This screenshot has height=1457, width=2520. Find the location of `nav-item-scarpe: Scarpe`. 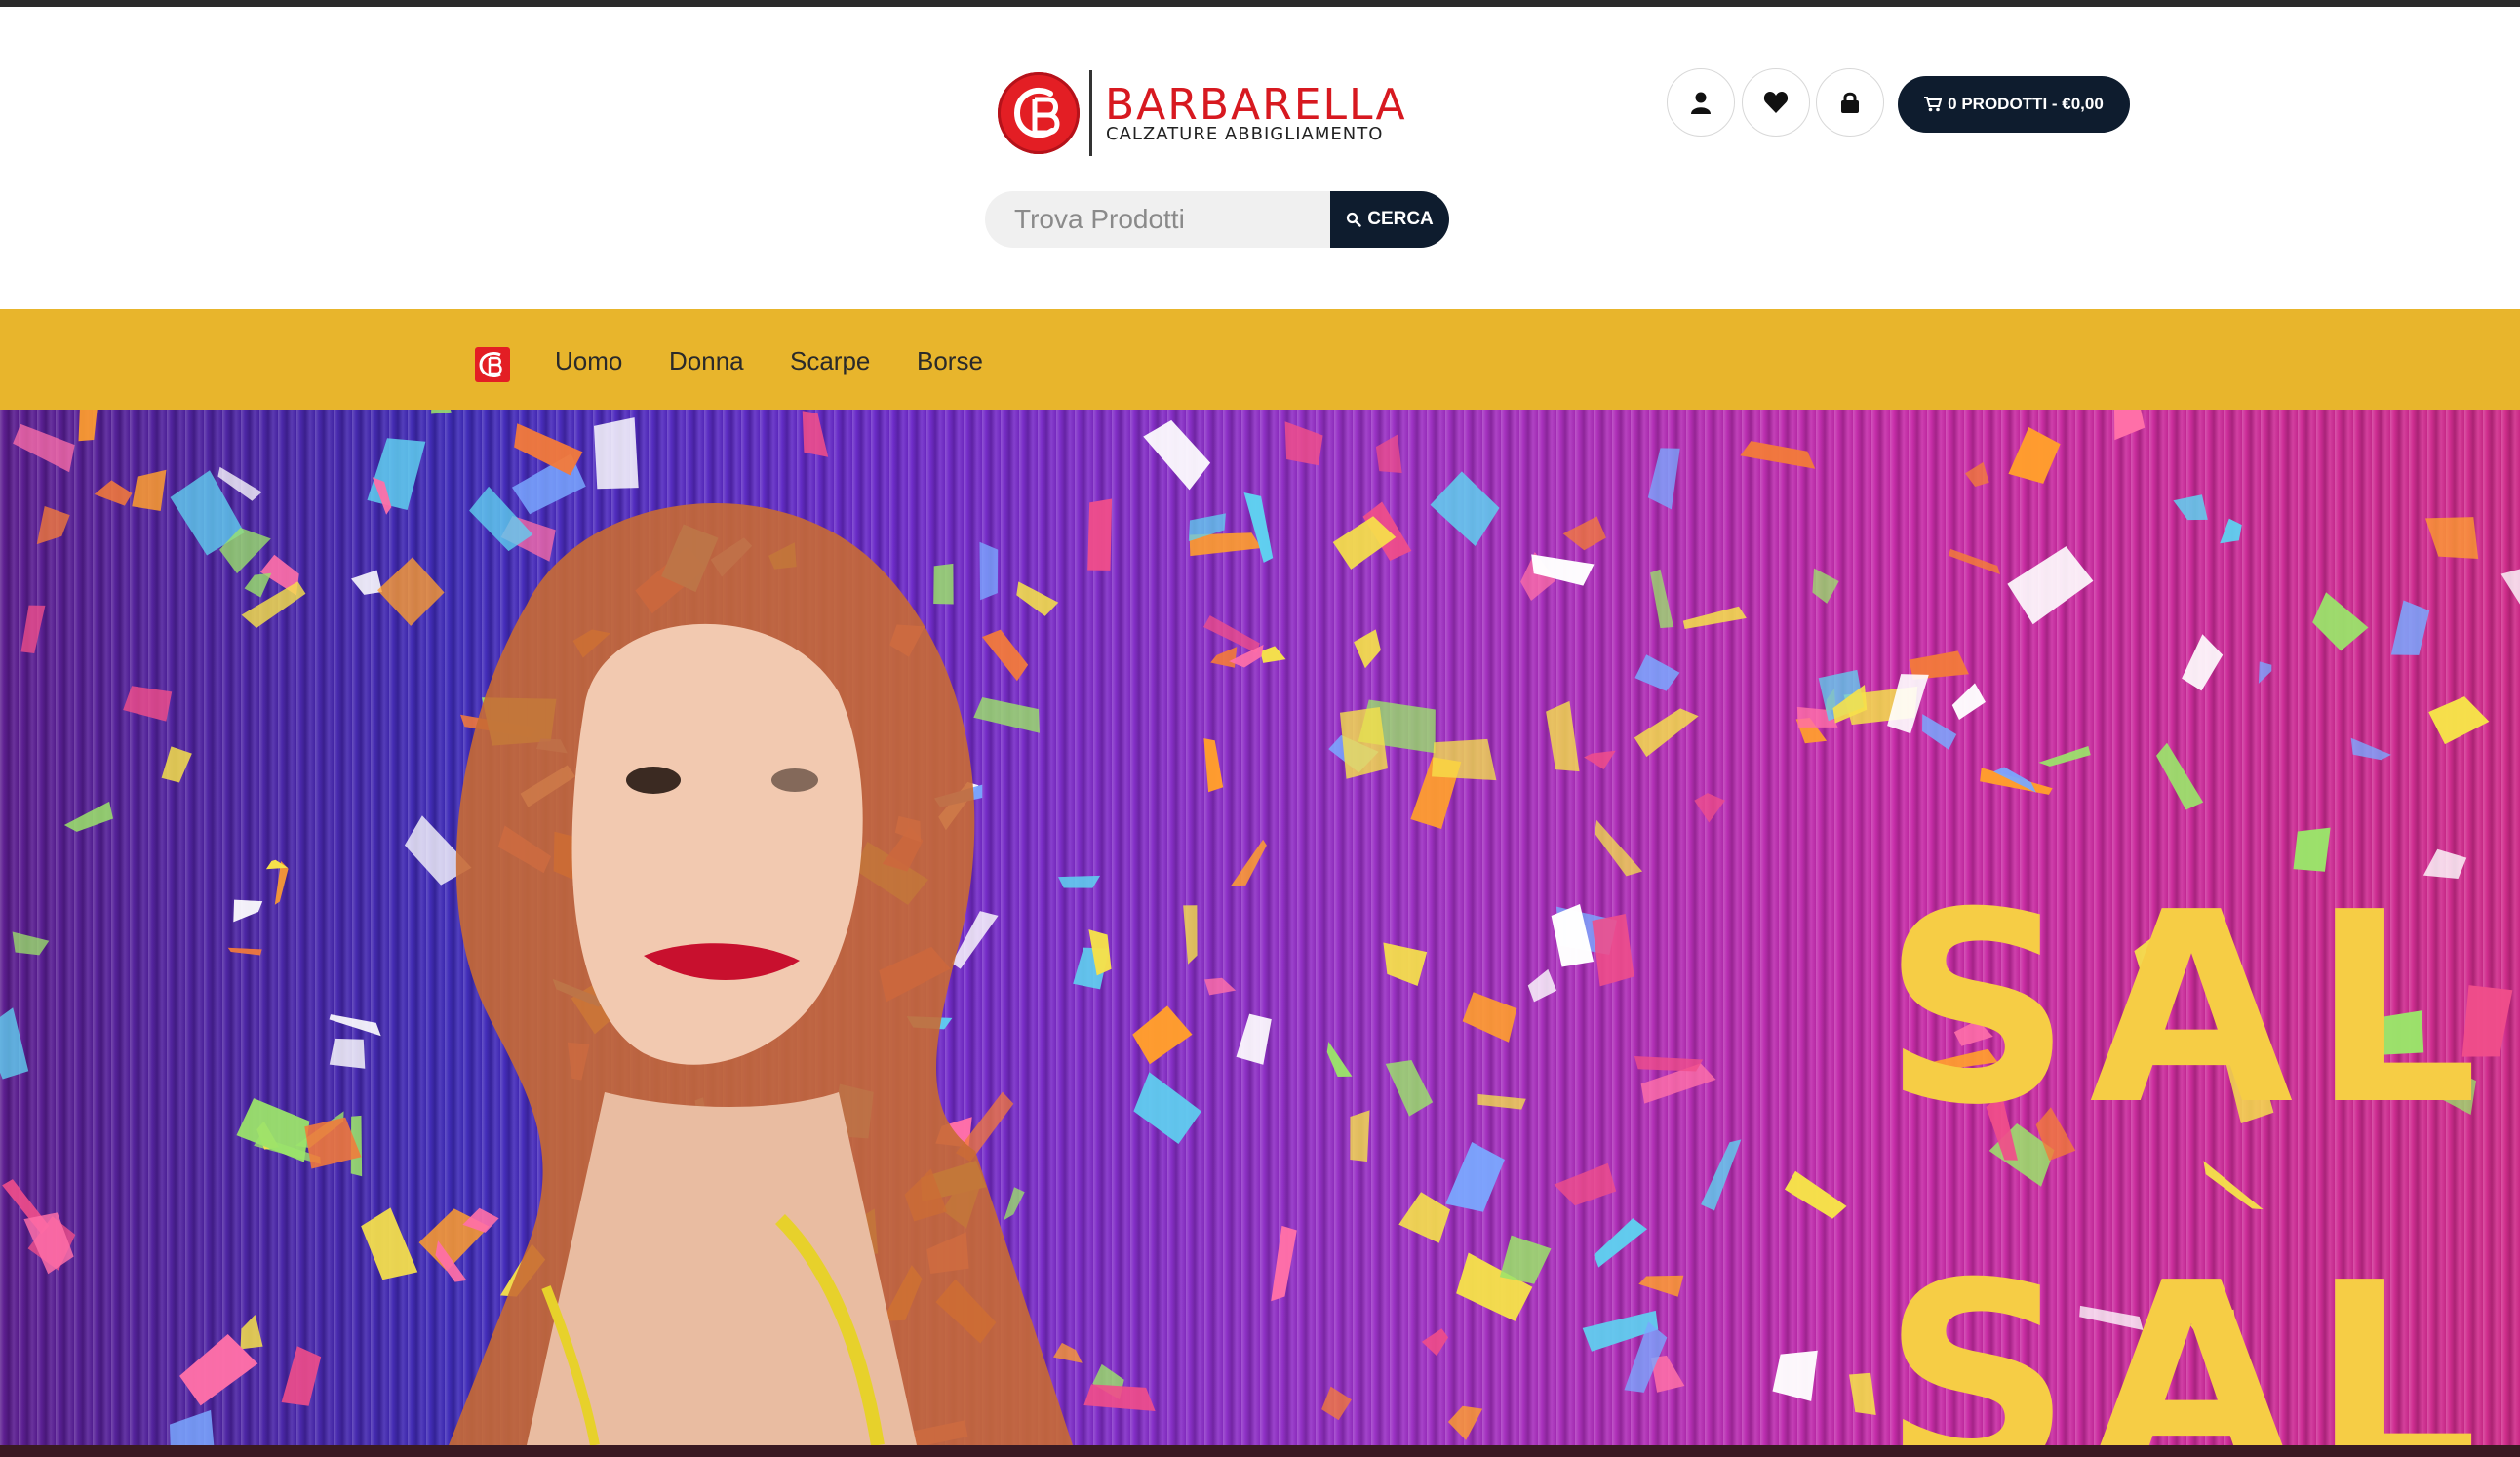

nav-item-scarpe: Scarpe is located at coordinates (830, 360).